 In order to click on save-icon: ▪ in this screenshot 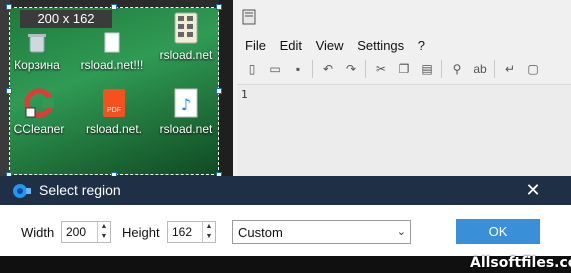, I will do `click(298, 69)`.